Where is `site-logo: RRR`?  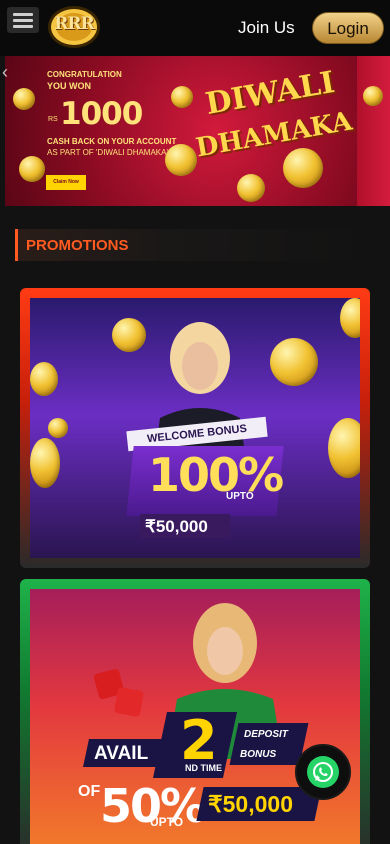 site-logo: RRR is located at coordinates (74, 27).